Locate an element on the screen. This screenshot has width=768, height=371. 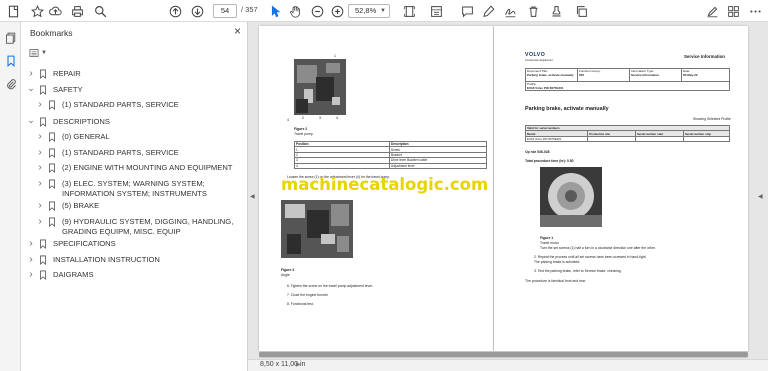
bookmark-star-icon is located at coordinates (37, 11).